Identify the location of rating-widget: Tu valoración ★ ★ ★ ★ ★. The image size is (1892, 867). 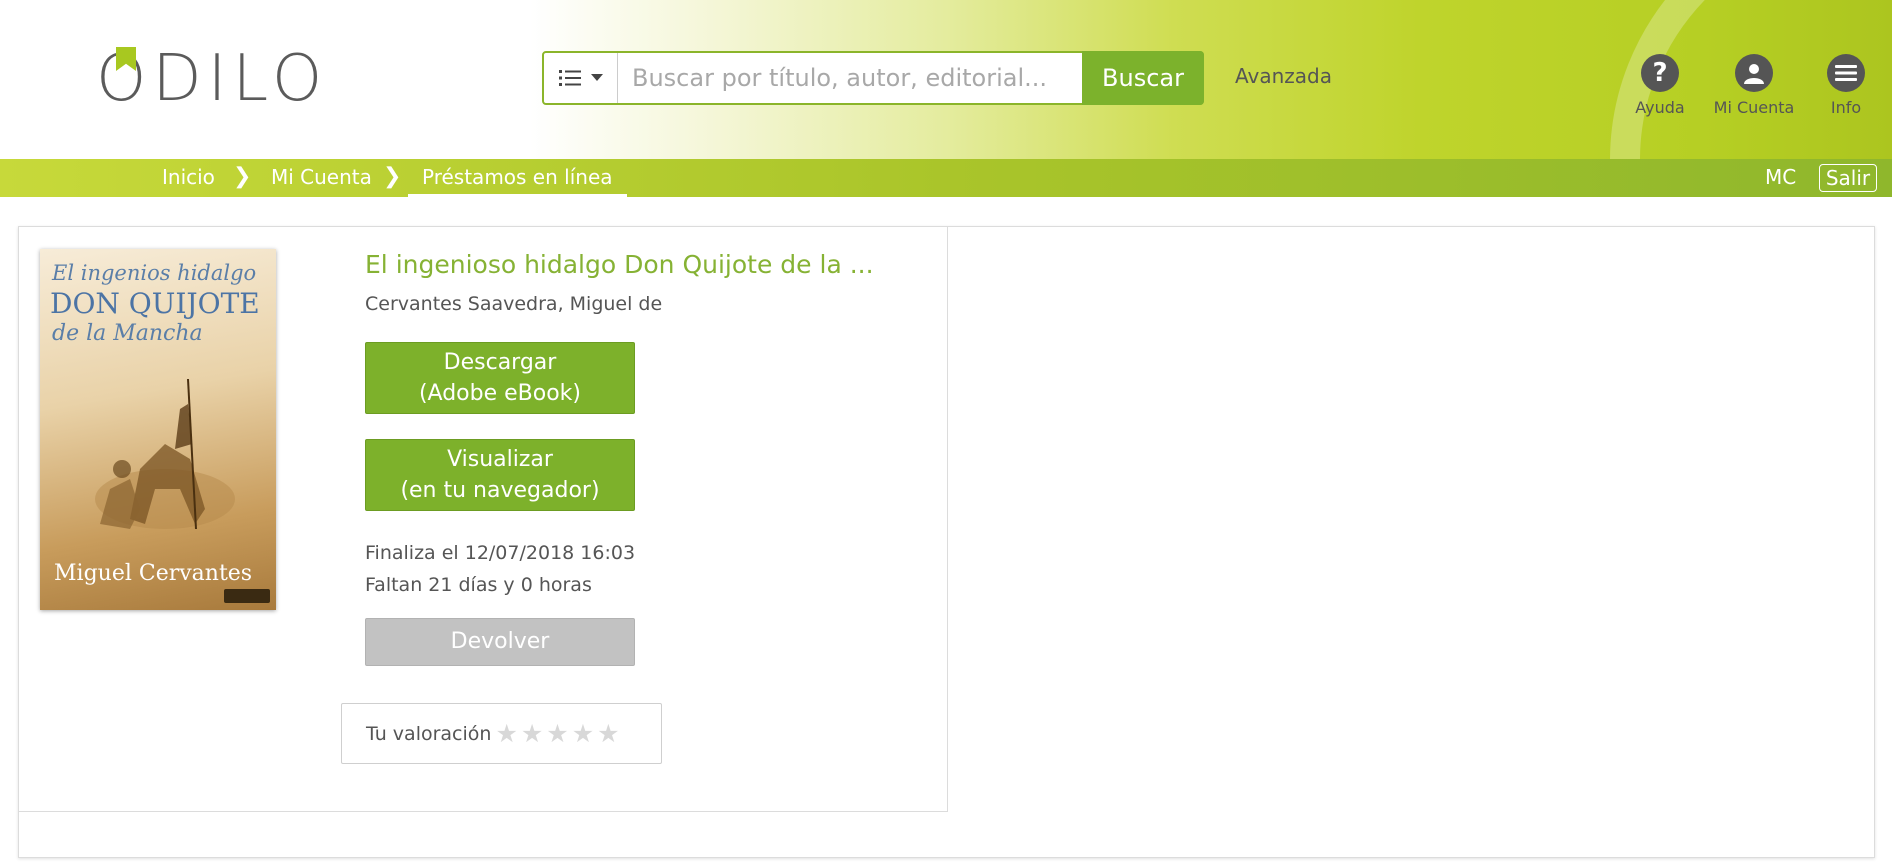
(501, 733).